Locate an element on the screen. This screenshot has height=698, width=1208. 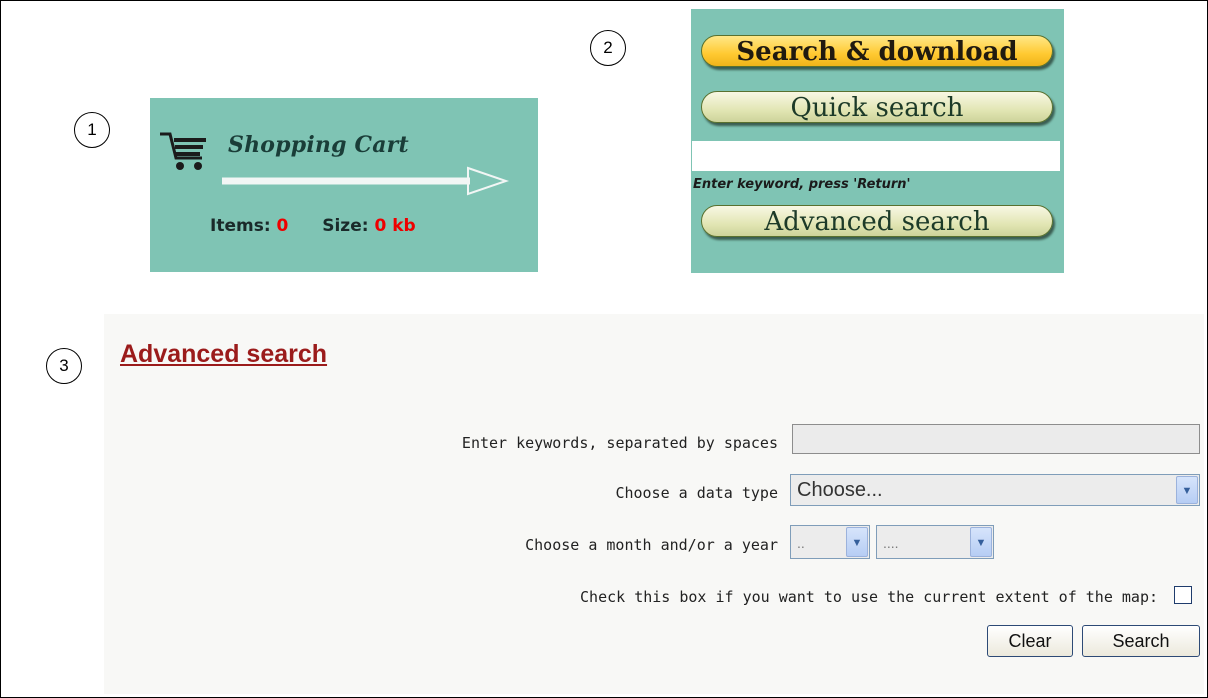
date-label: Choose a month and/or a year is located at coordinates (651, 545).